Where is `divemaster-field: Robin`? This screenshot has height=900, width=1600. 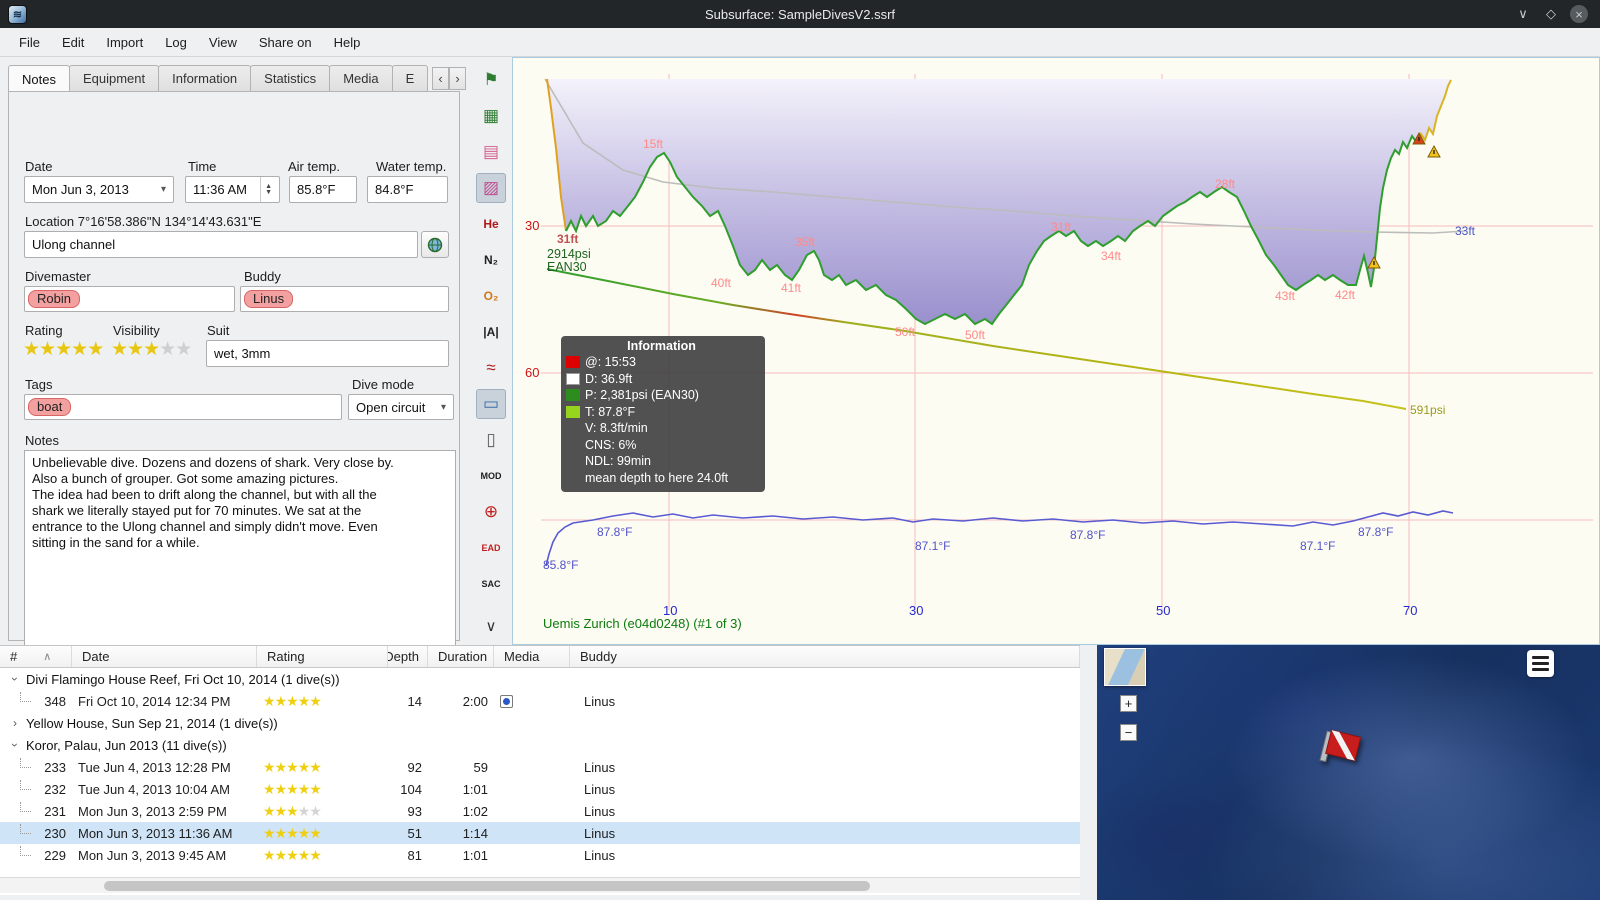
divemaster-field: Robin is located at coordinates (129, 299).